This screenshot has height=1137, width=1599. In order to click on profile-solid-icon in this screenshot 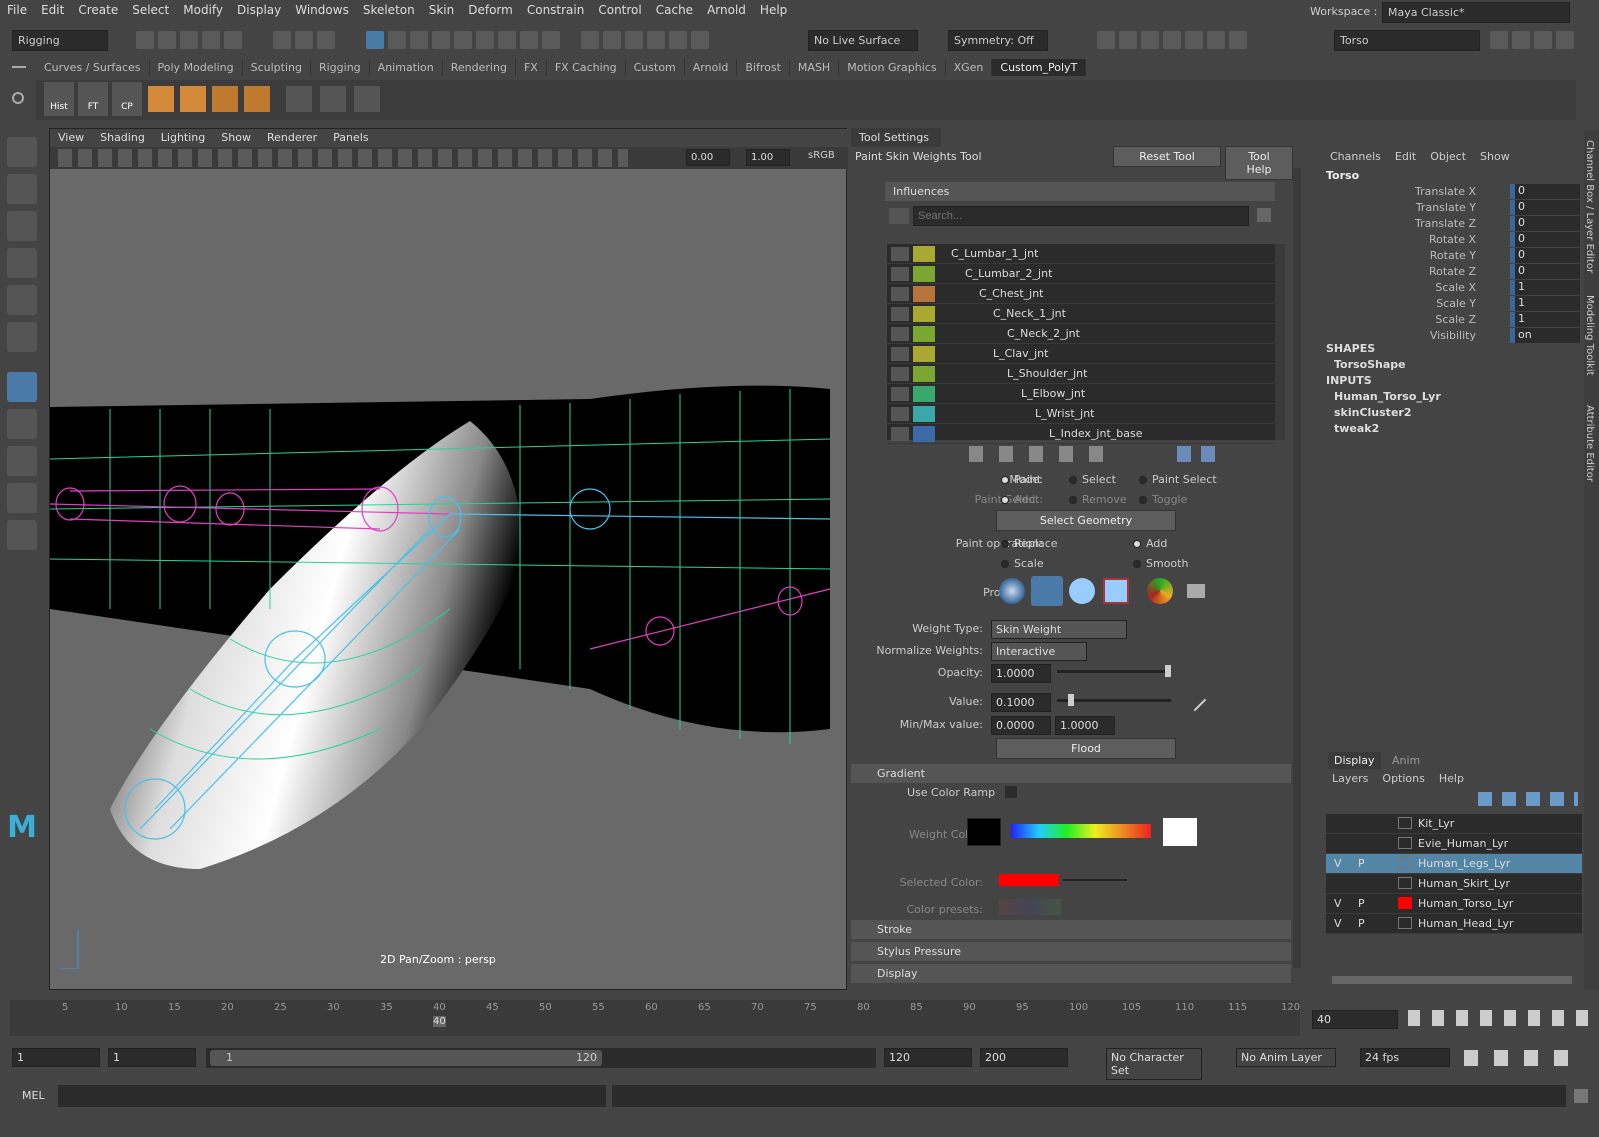, I will do `click(1082, 591)`.